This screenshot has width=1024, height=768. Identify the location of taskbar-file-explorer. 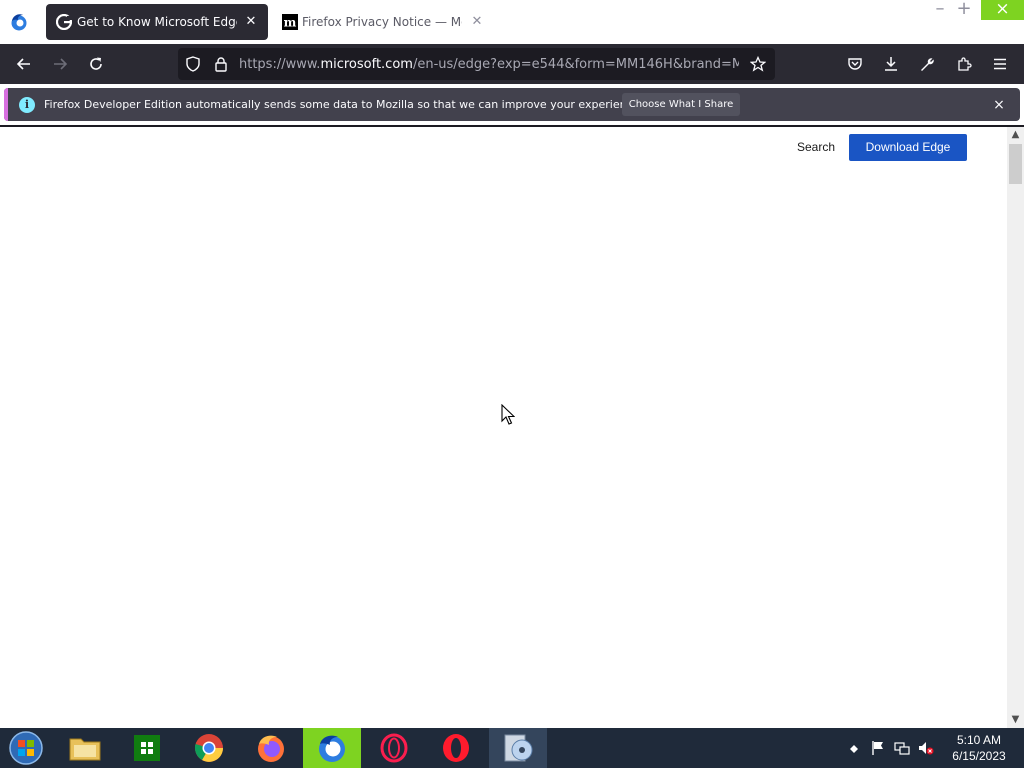
(85, 748).